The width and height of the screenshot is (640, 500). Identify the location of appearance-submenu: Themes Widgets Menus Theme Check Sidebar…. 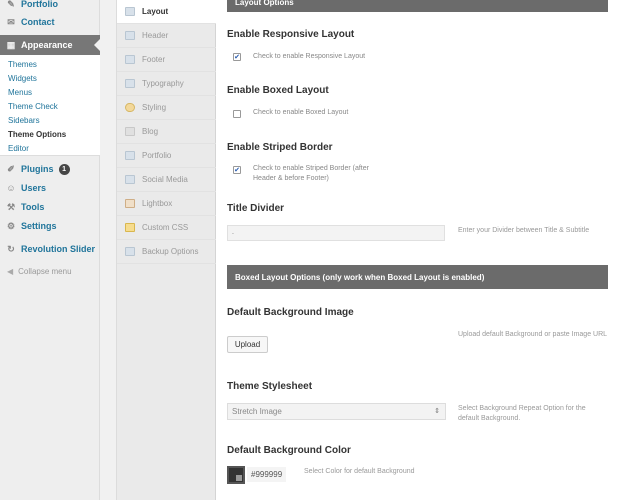
(50, 105).